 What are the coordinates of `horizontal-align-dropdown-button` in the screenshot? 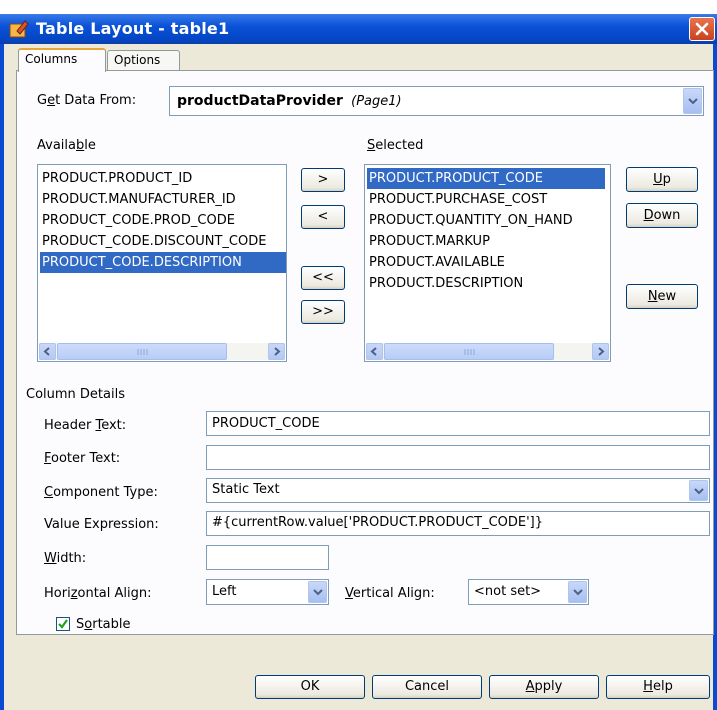 It's located at (317, 592).